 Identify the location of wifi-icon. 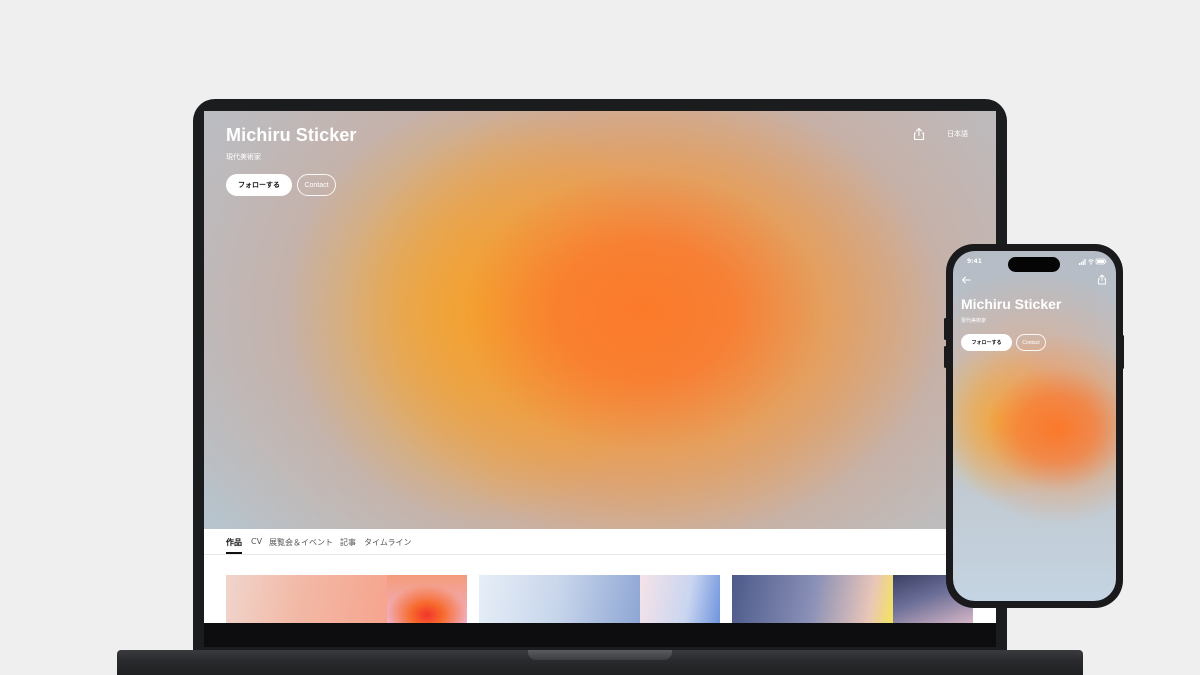
(1091, 262).